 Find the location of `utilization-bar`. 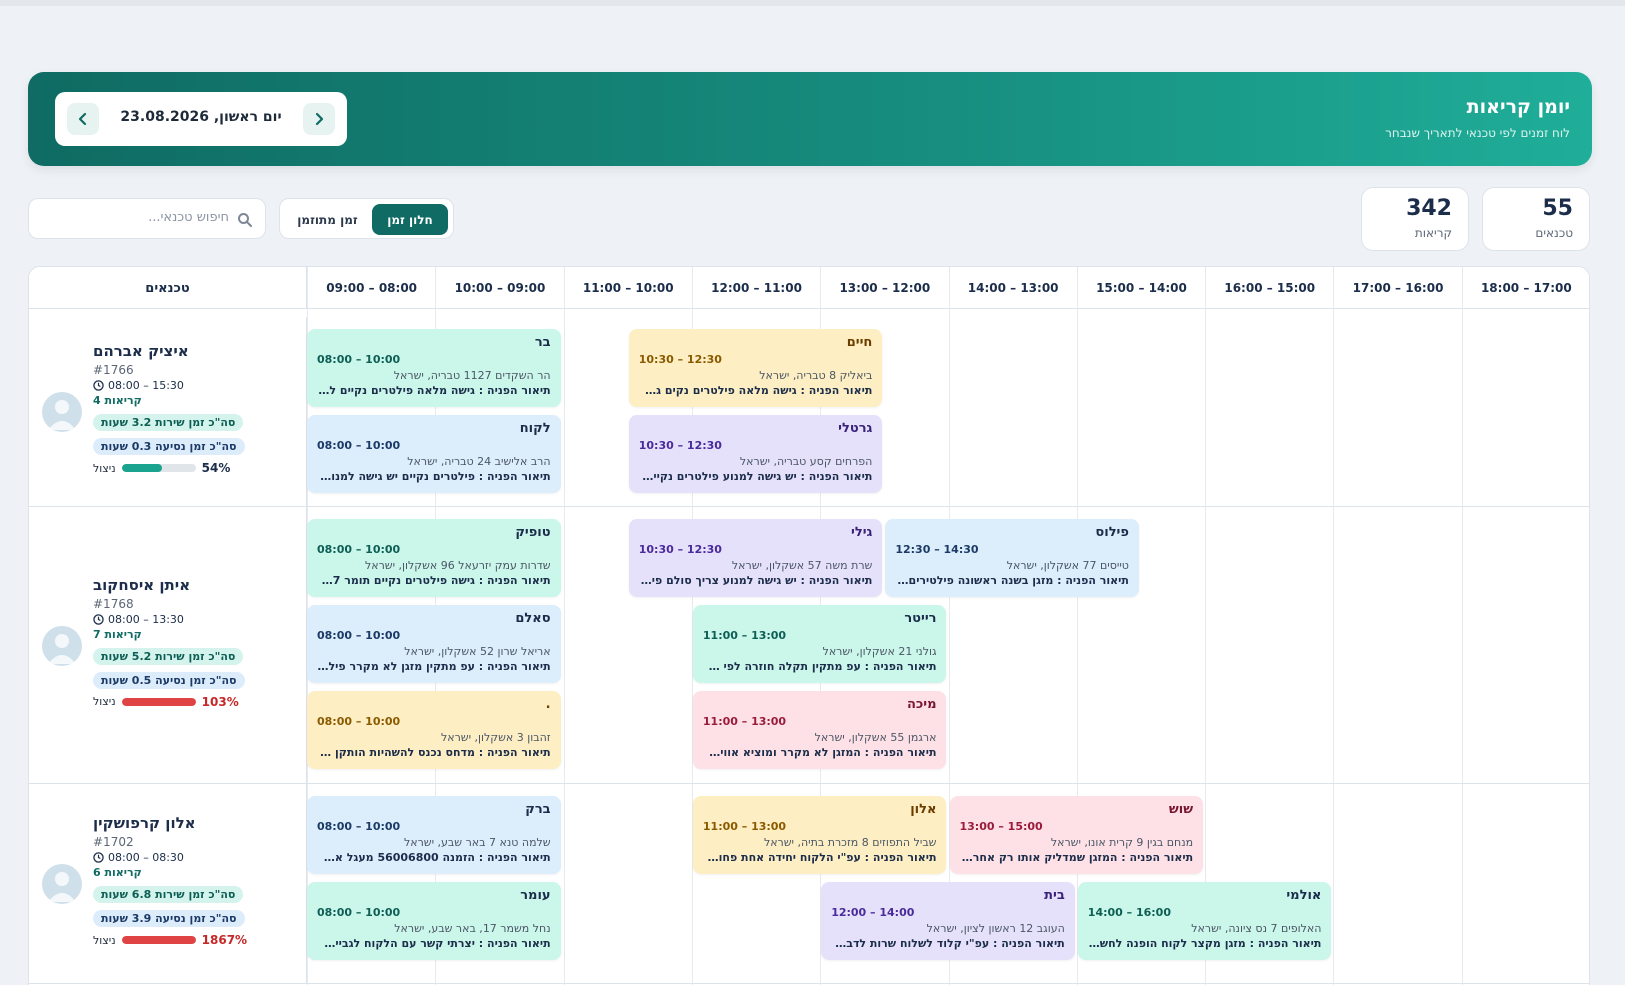

utilization-bar is located at coordinates (158, 701).